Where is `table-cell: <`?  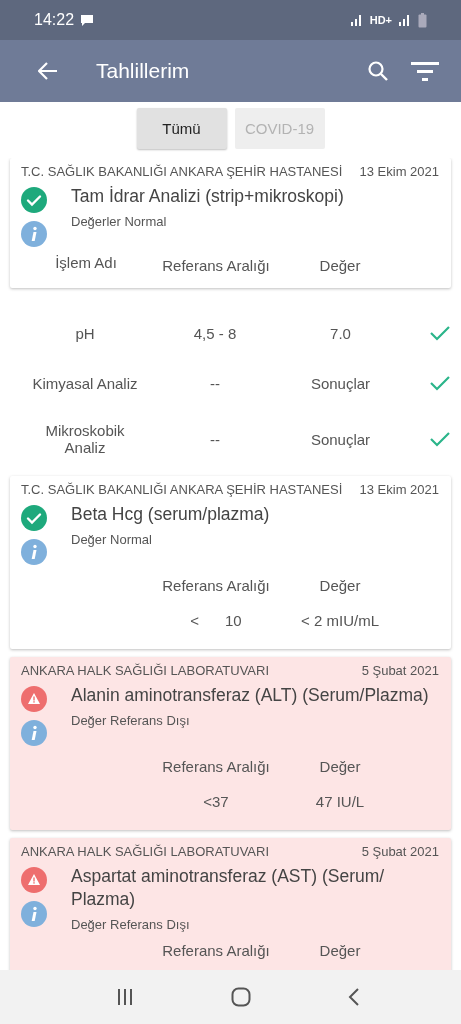 table-cell: < is located at coordinates (195, 620).